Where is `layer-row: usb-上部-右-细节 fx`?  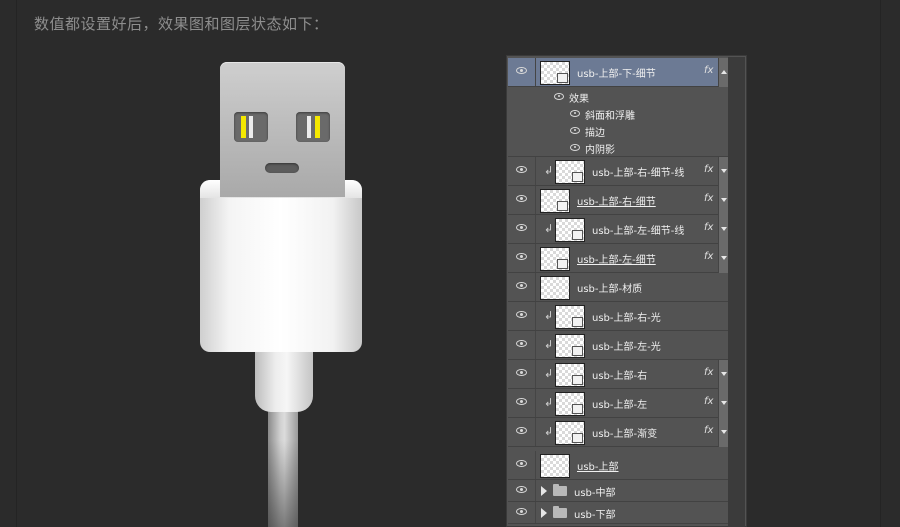
layer-row: usb-上部-右-细节 fx is located at coordinates (618, 200).